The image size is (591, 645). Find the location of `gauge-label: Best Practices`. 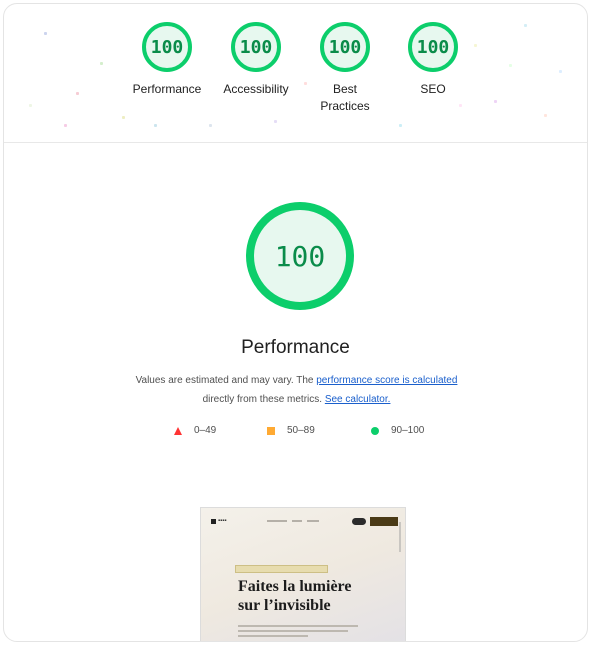

gauge-label: Best Practices is located at coordinates (345, 97).